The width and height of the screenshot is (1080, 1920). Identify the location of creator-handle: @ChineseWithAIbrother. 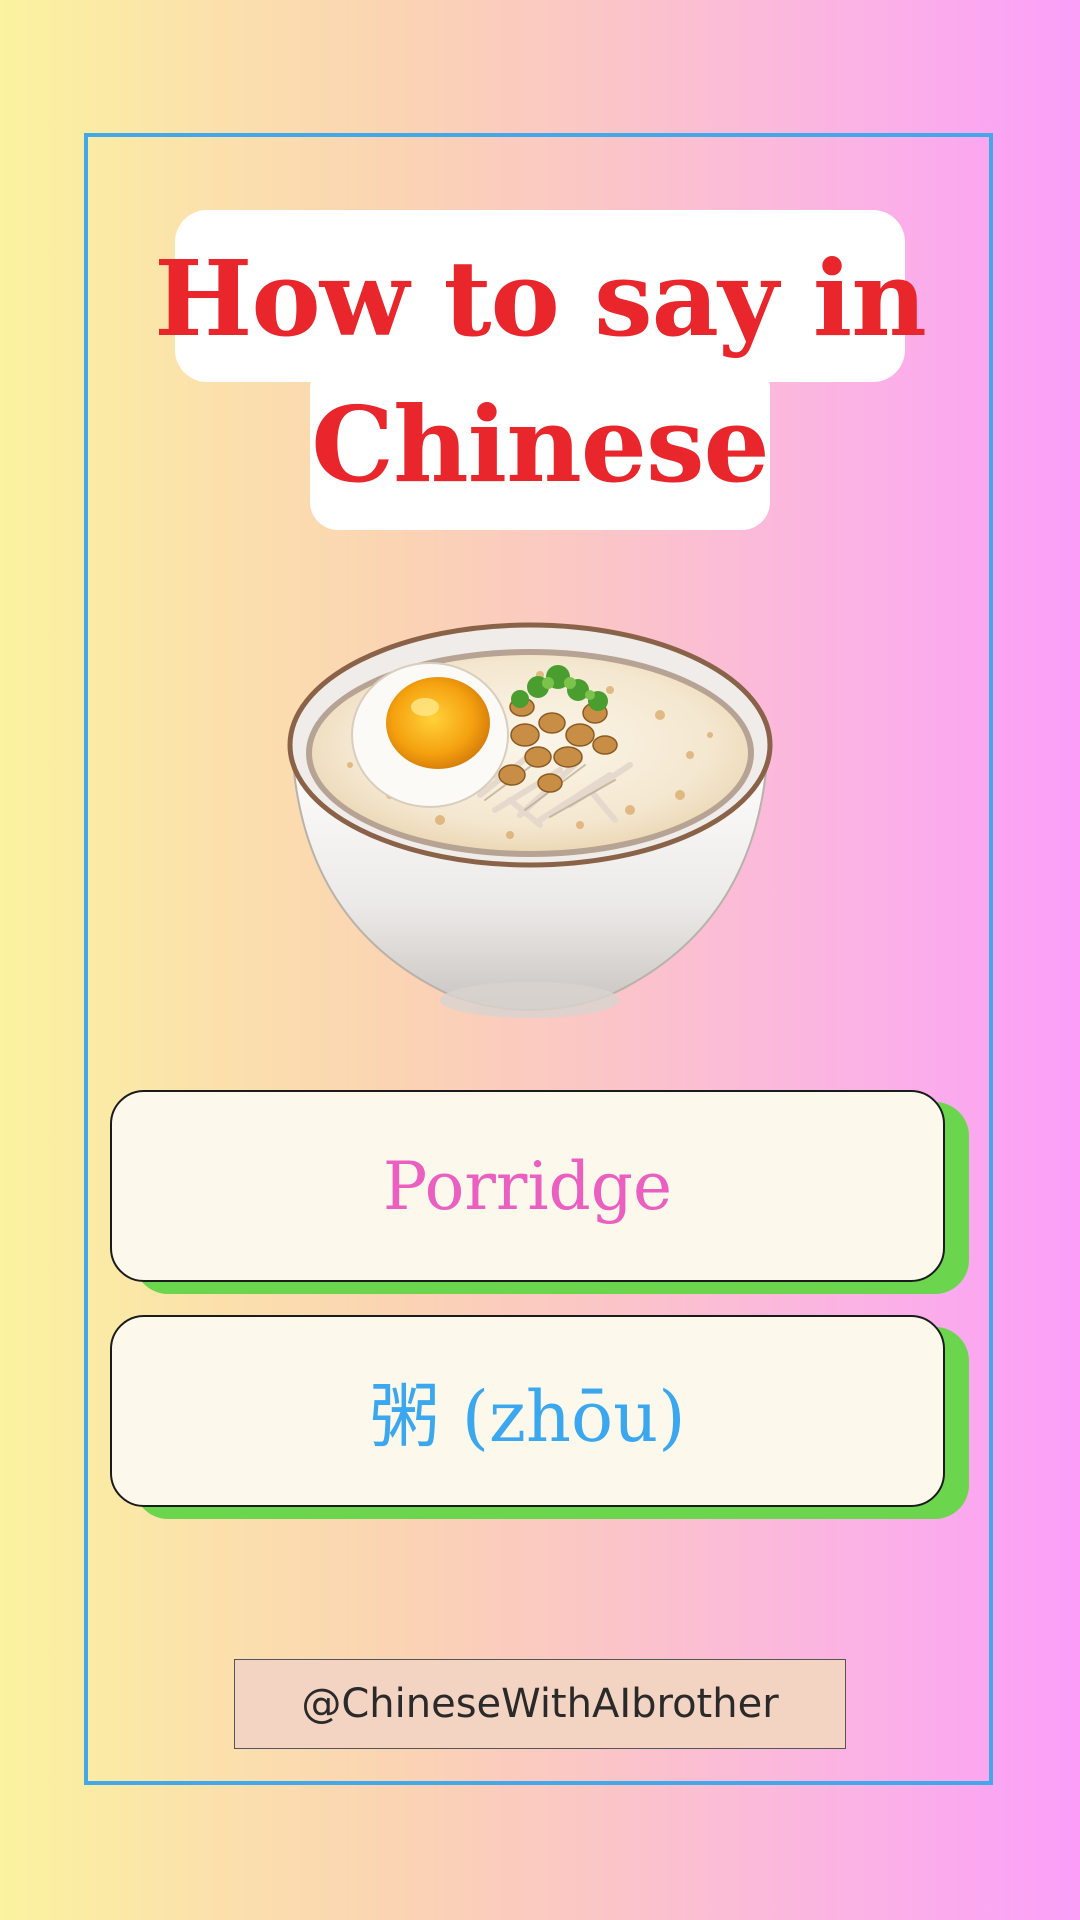
(540, 1704).